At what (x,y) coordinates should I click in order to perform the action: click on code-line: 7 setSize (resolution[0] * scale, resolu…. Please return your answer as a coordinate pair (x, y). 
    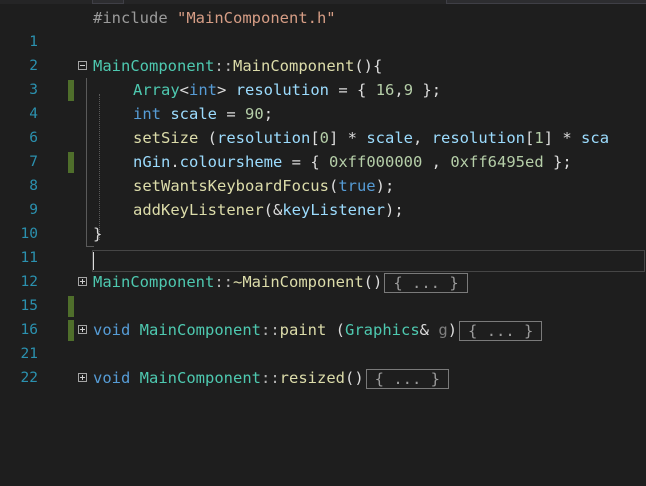
    Looking at the image, I should click on (323, 148).